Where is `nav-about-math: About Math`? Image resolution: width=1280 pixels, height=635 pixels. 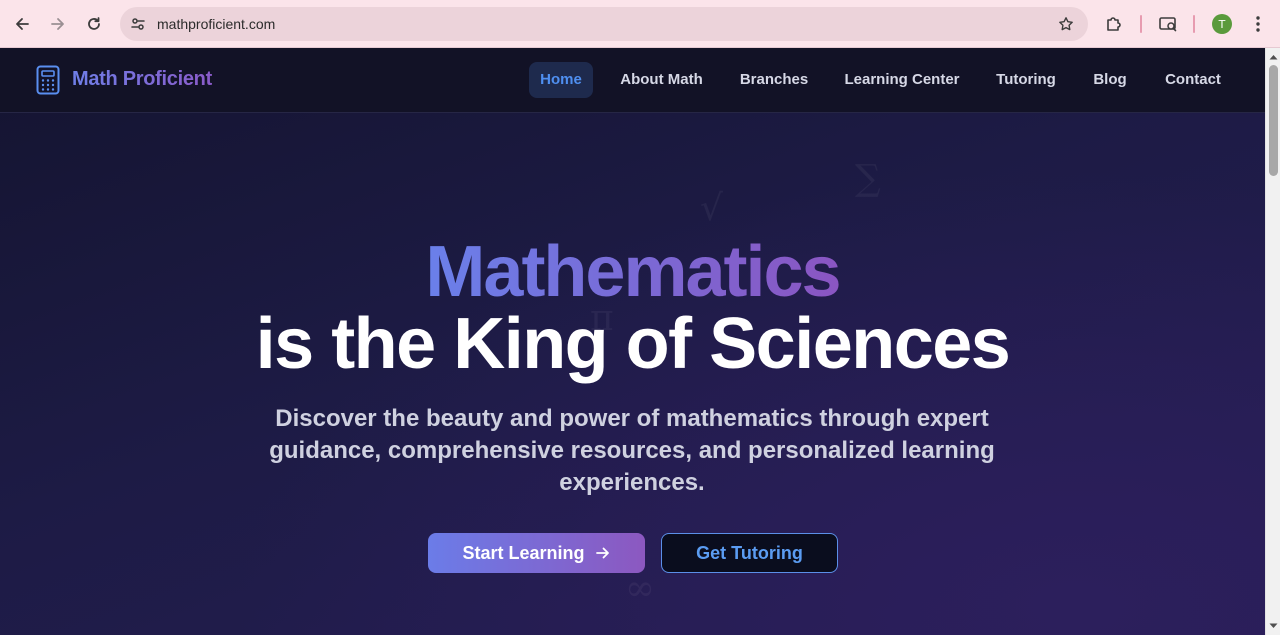
nav-about-math: About Math is located at coordinates (661, 80).